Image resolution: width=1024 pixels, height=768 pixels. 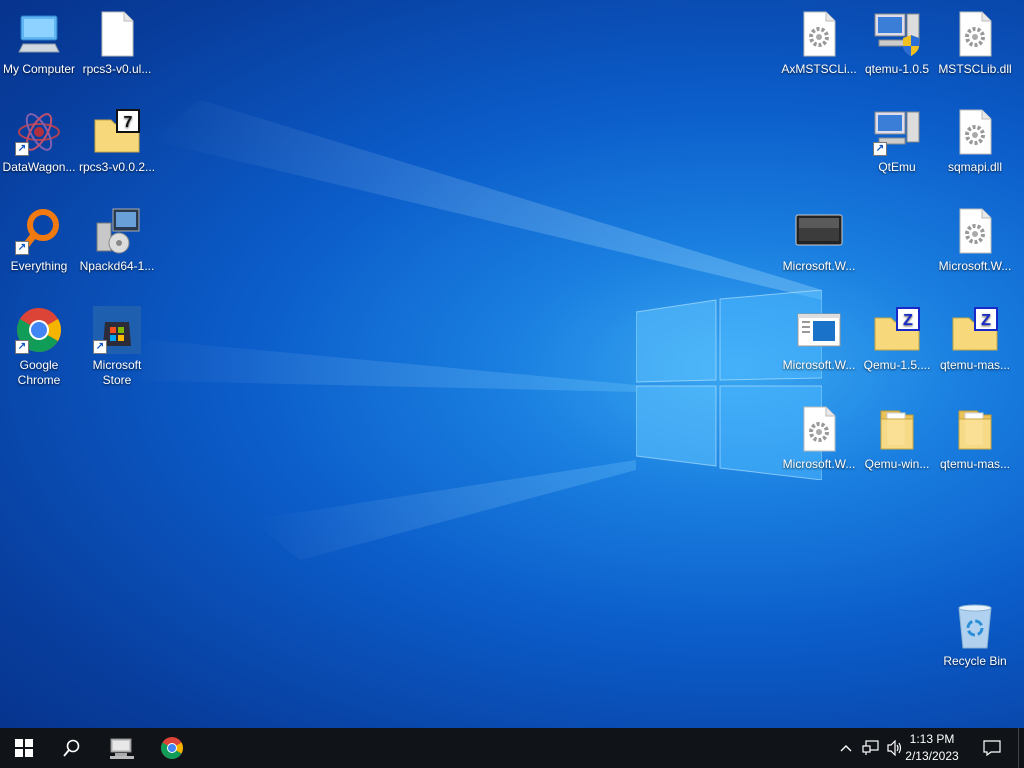 I want to click on svg-text: 7, so click(x=128, y=122).